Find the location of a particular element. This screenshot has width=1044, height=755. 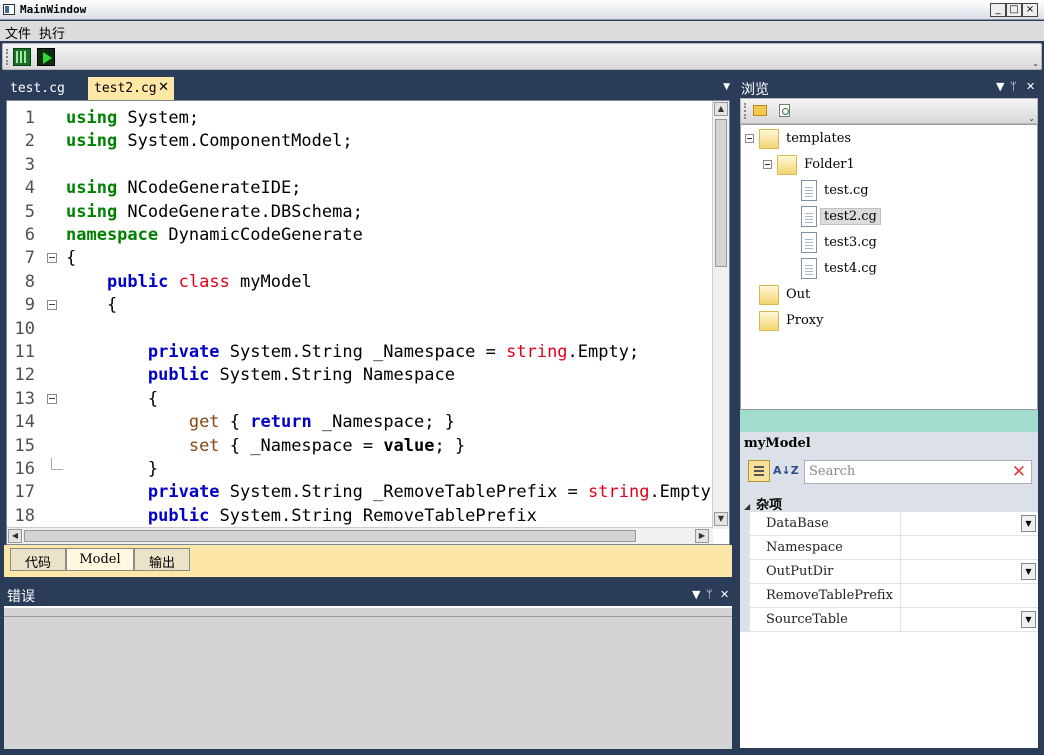

code-line: 7{ is located at coordinates (357, 258).